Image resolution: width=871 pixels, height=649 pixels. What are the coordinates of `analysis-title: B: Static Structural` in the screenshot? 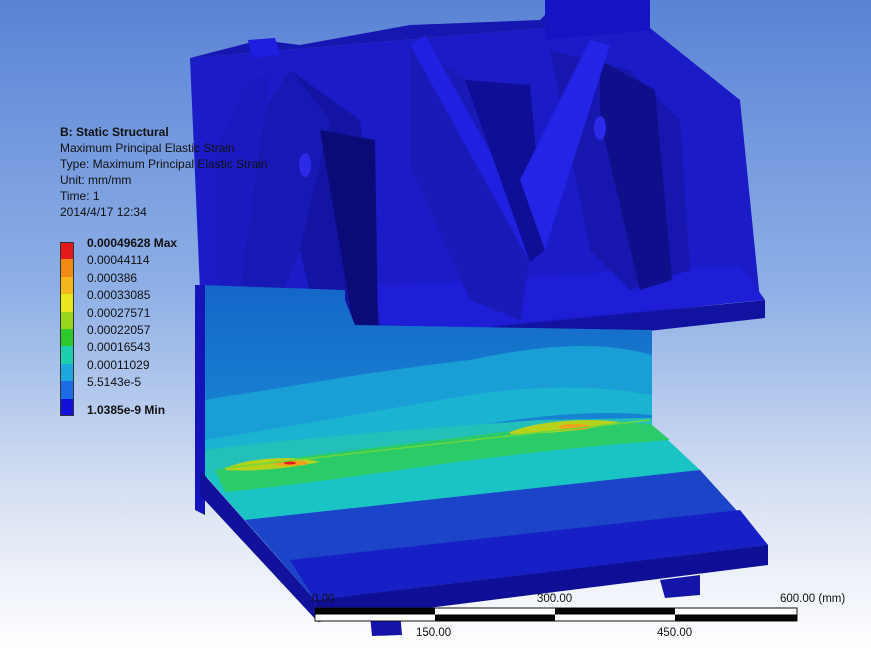 It's located at (114, 132).